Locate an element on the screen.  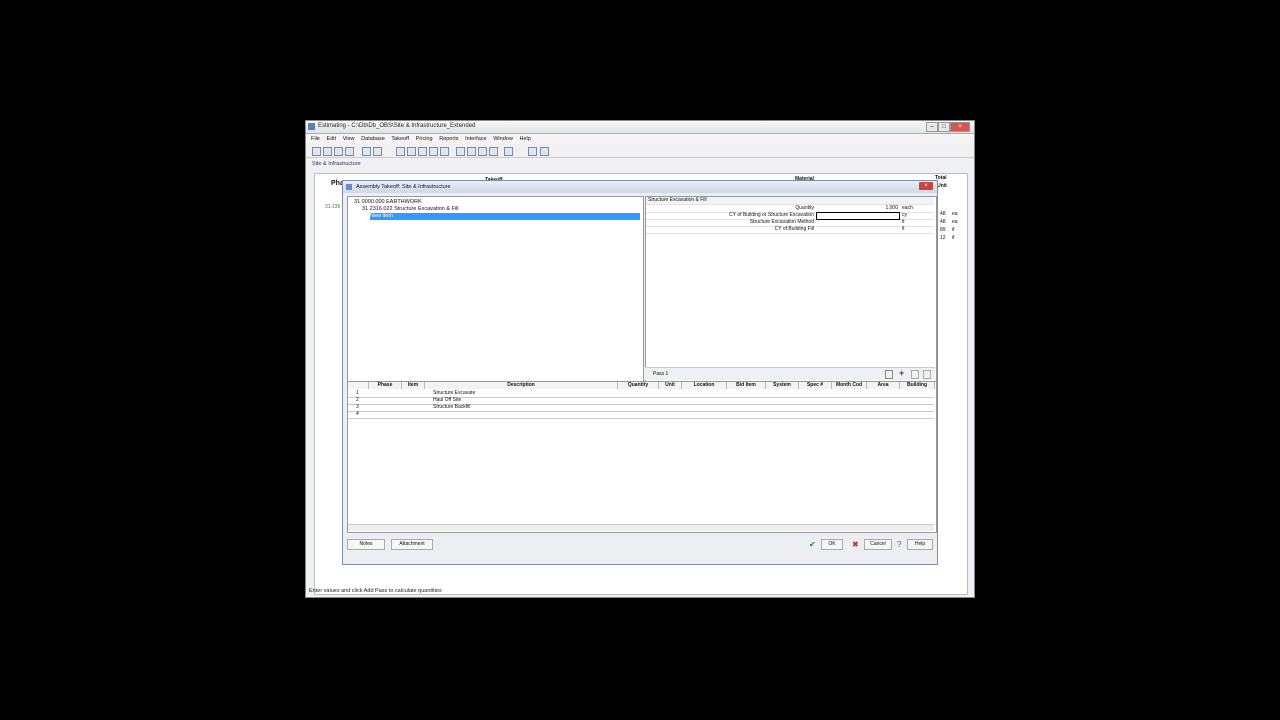
check-icon: ✔ is located at coordinates (812, 544).